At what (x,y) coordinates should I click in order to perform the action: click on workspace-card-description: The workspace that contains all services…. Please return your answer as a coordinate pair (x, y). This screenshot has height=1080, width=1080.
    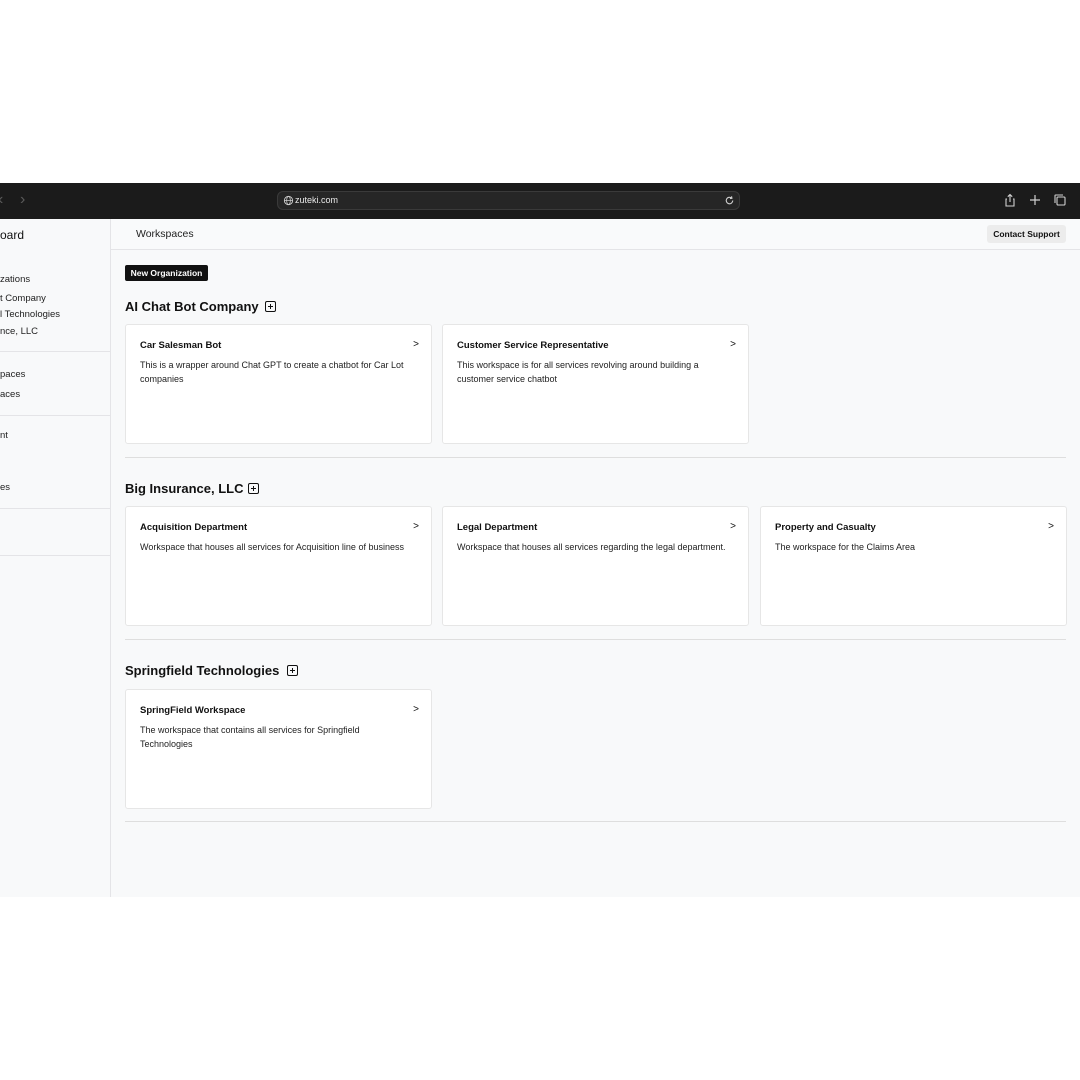
    Looking at the image, I should click on (250, 737).